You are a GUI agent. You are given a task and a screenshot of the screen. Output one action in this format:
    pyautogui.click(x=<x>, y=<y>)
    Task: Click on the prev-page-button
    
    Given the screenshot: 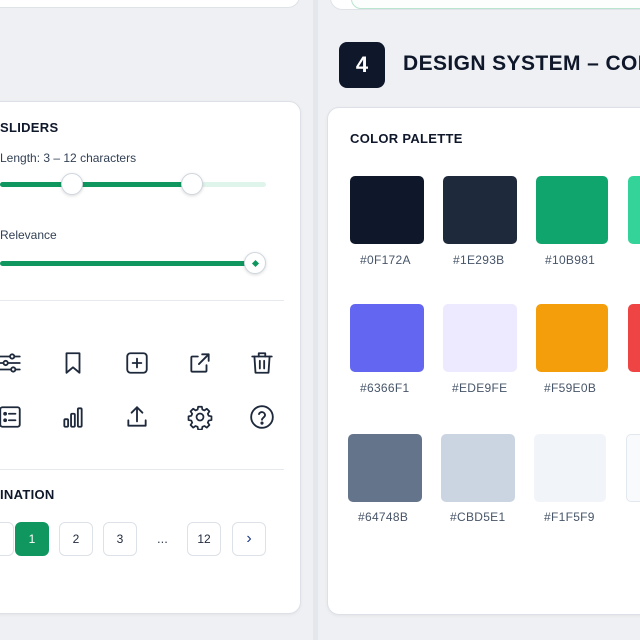 What is the action you would take?
    pyautogui.click(x=7, y=539)
    